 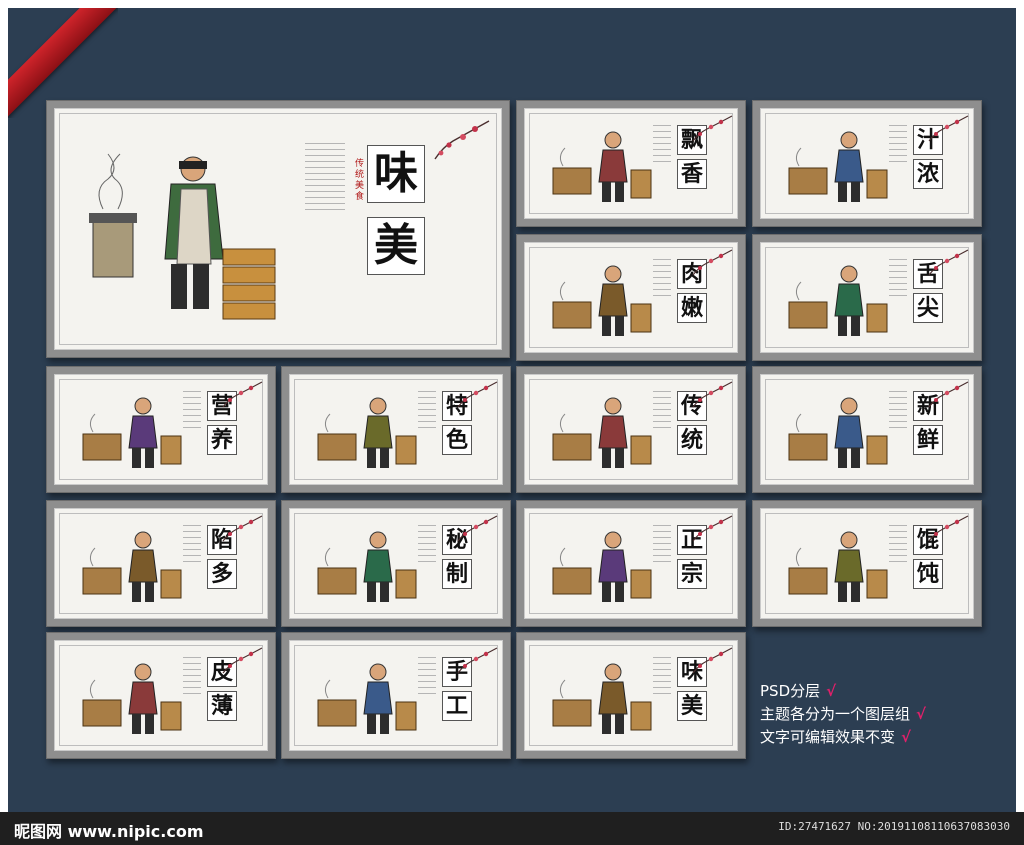 What do you see at coordinates (396, 210) in the screenshot?
I see `main-title: 味 美` at bounding box center [396, 210].